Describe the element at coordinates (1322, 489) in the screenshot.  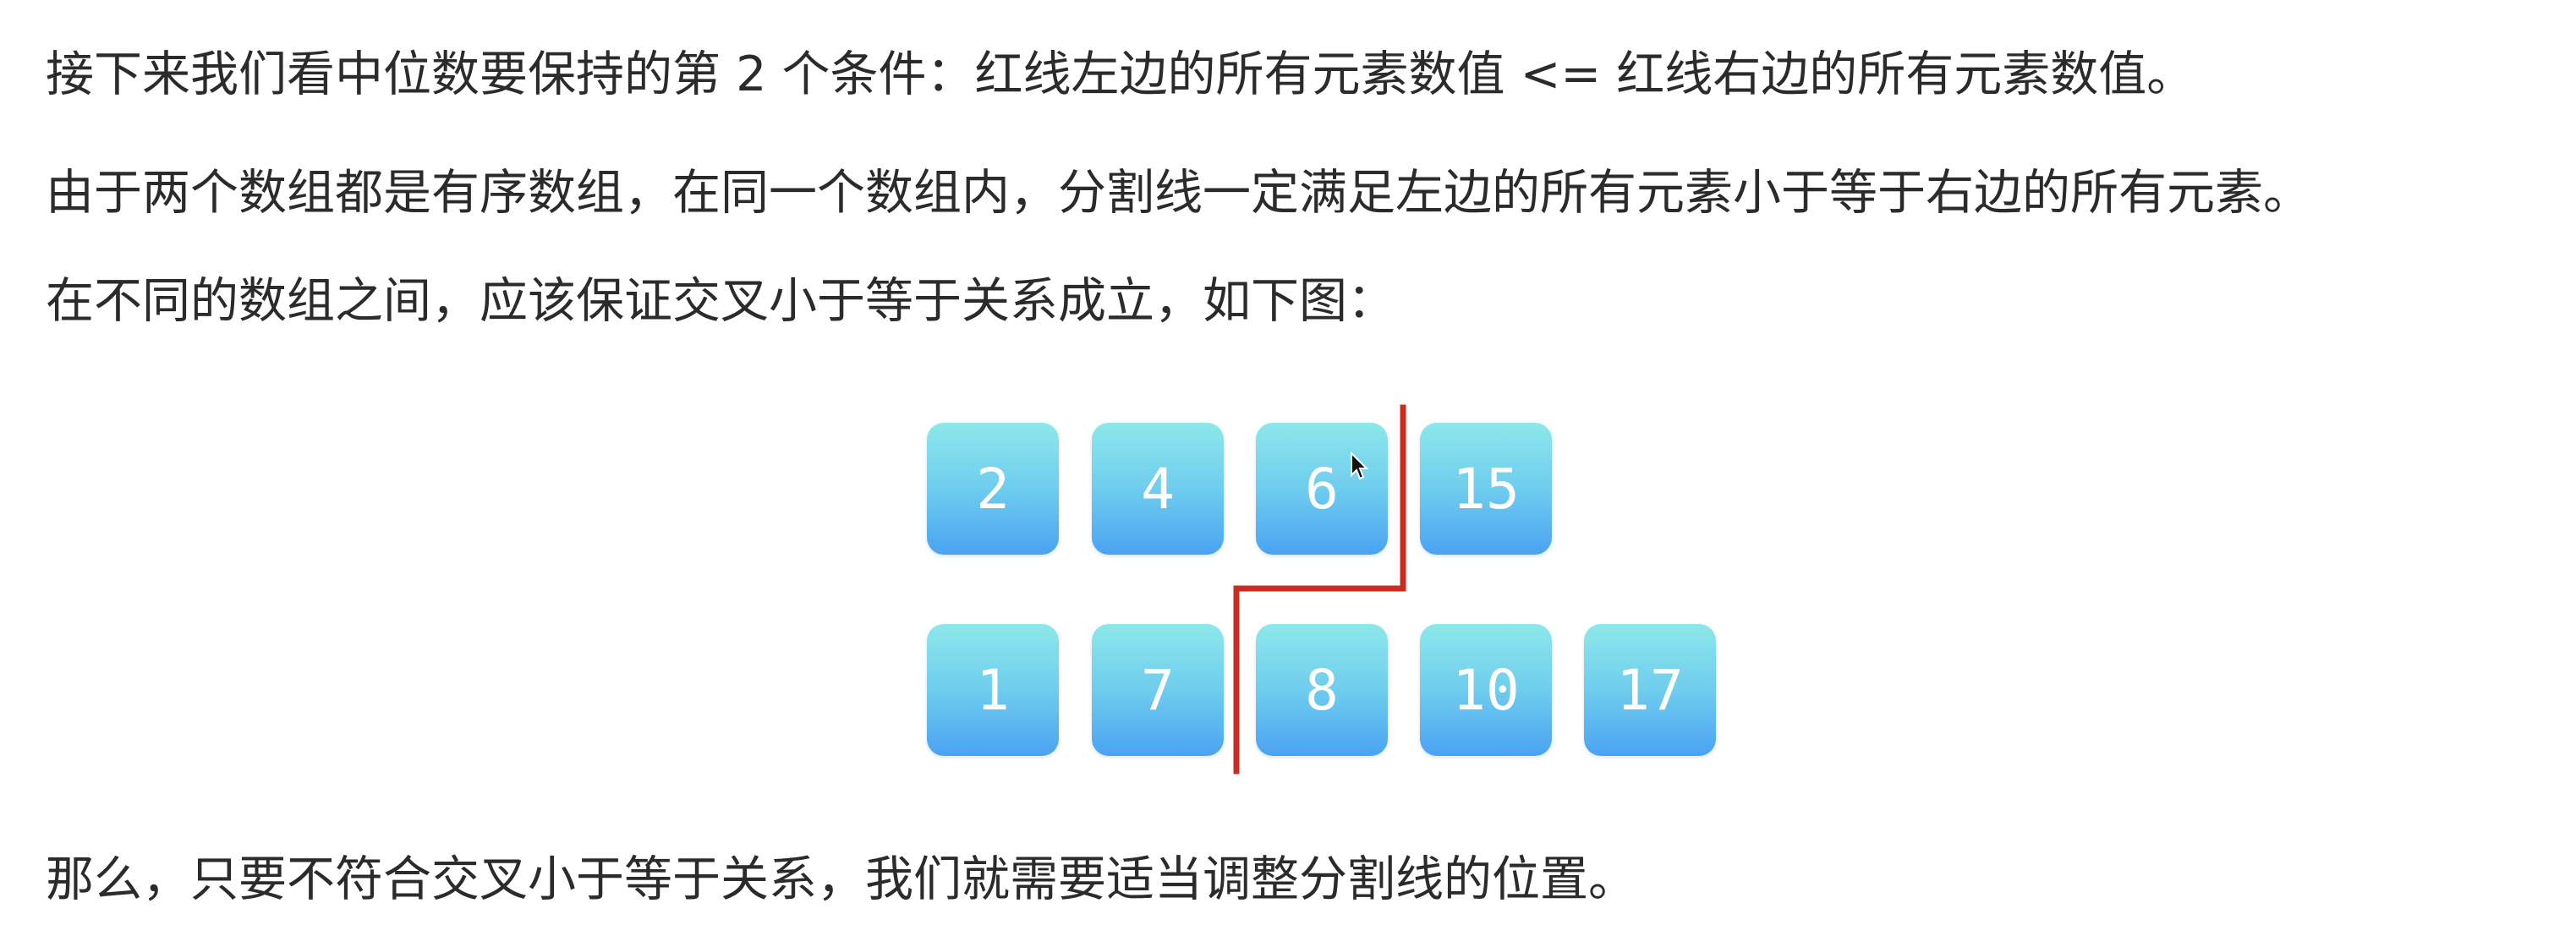
I see `top-array-cell: 6` at that location.